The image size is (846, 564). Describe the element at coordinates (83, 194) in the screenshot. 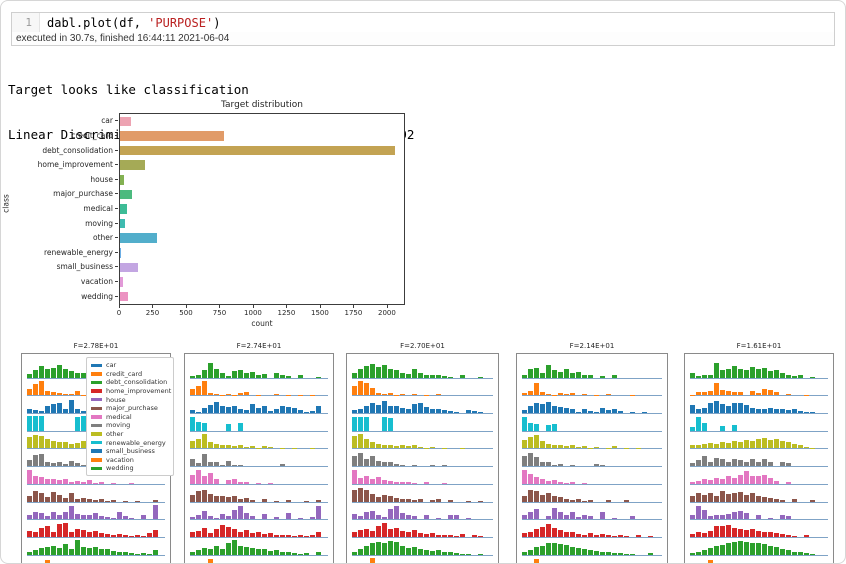

I see `y-category-label: major_purchase` at that location.